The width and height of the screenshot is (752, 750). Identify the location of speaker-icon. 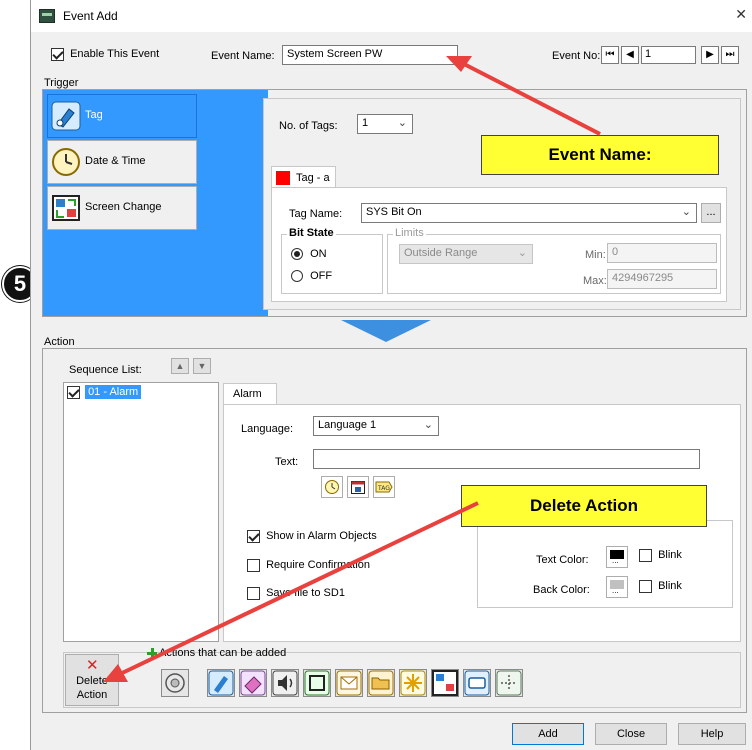
(285, 683).